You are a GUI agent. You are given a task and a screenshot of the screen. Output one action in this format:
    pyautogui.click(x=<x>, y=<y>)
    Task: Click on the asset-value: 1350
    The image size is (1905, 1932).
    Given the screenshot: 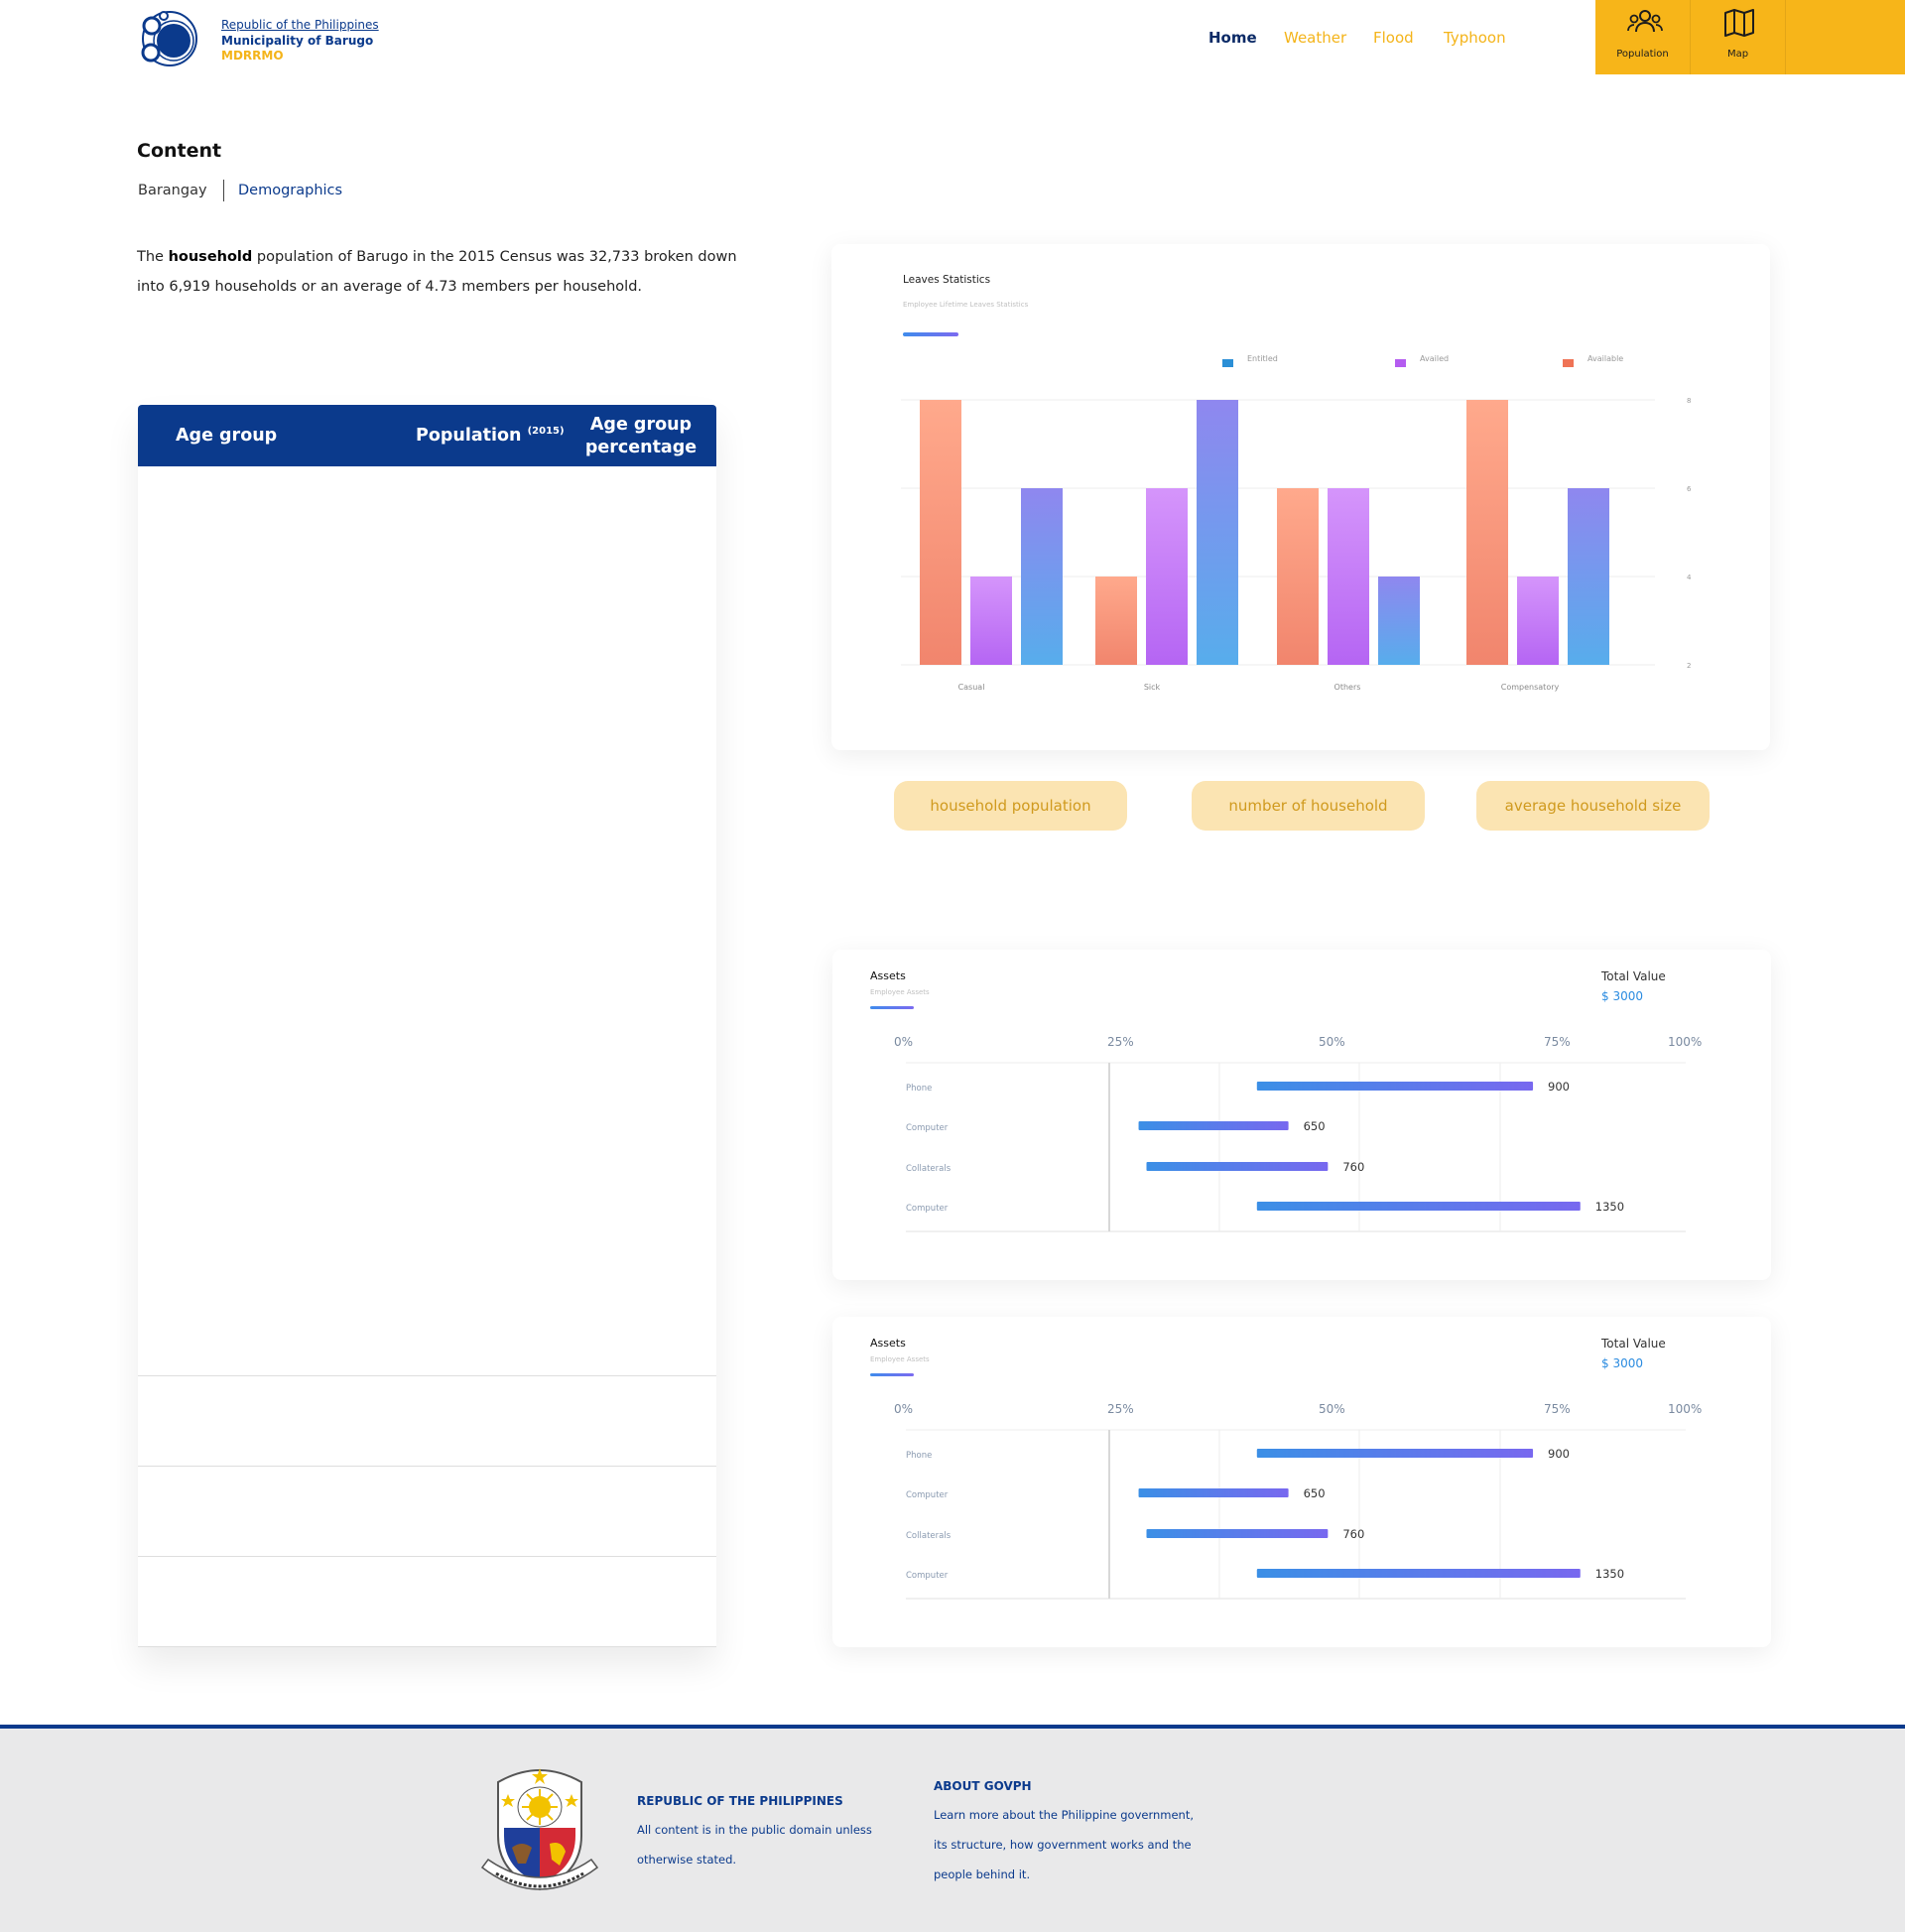 What is the action you would take?
    pyautogui.click(x=1609, y=1207)
    